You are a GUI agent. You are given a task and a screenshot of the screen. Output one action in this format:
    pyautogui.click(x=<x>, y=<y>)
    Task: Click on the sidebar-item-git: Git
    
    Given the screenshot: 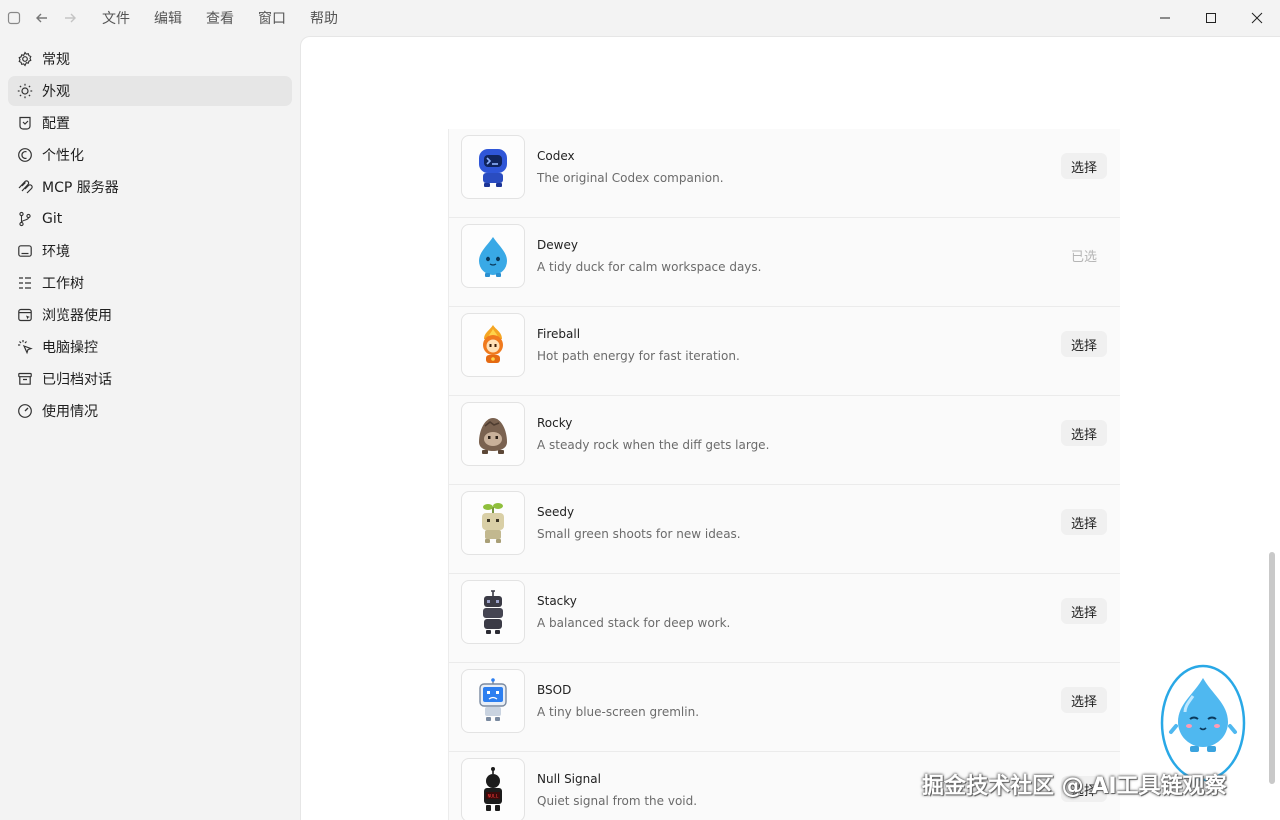 What is the action you would take?
    pyautogui.click(x=150, y=219)
    